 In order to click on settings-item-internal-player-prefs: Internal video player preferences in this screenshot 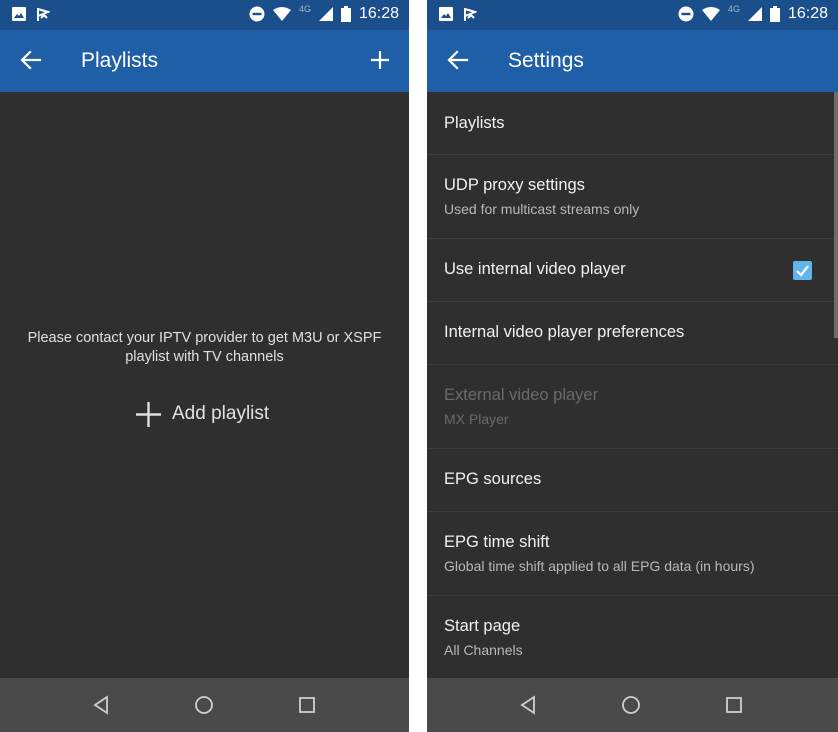, I will do `click(632, 333)`.